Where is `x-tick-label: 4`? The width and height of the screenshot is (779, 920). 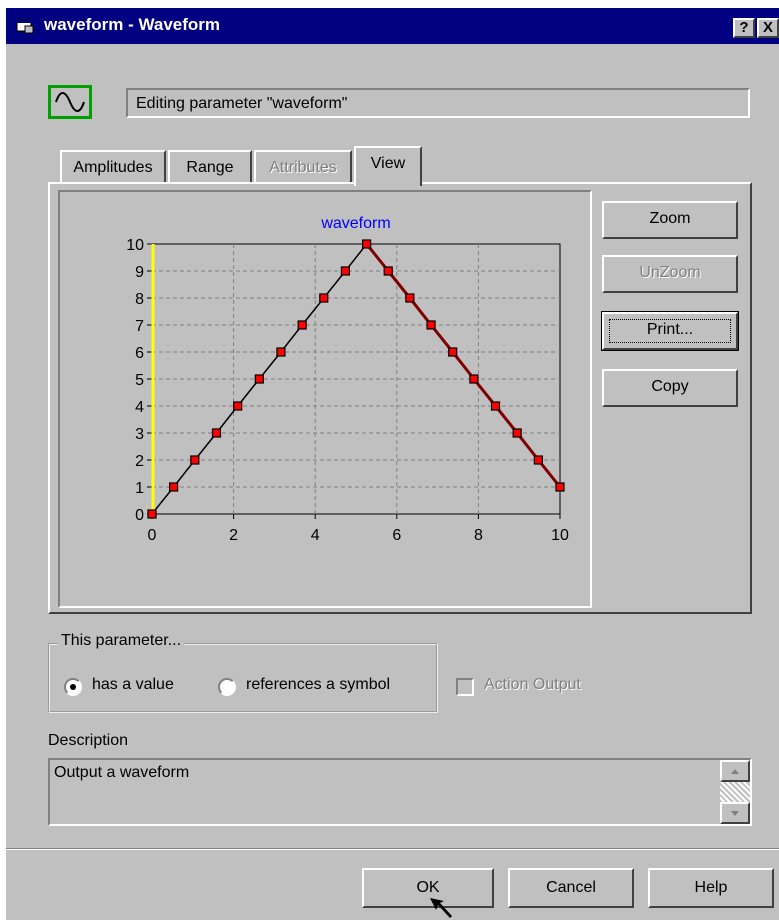
x-tick-label: 4 is located at coordinates (315, 535).